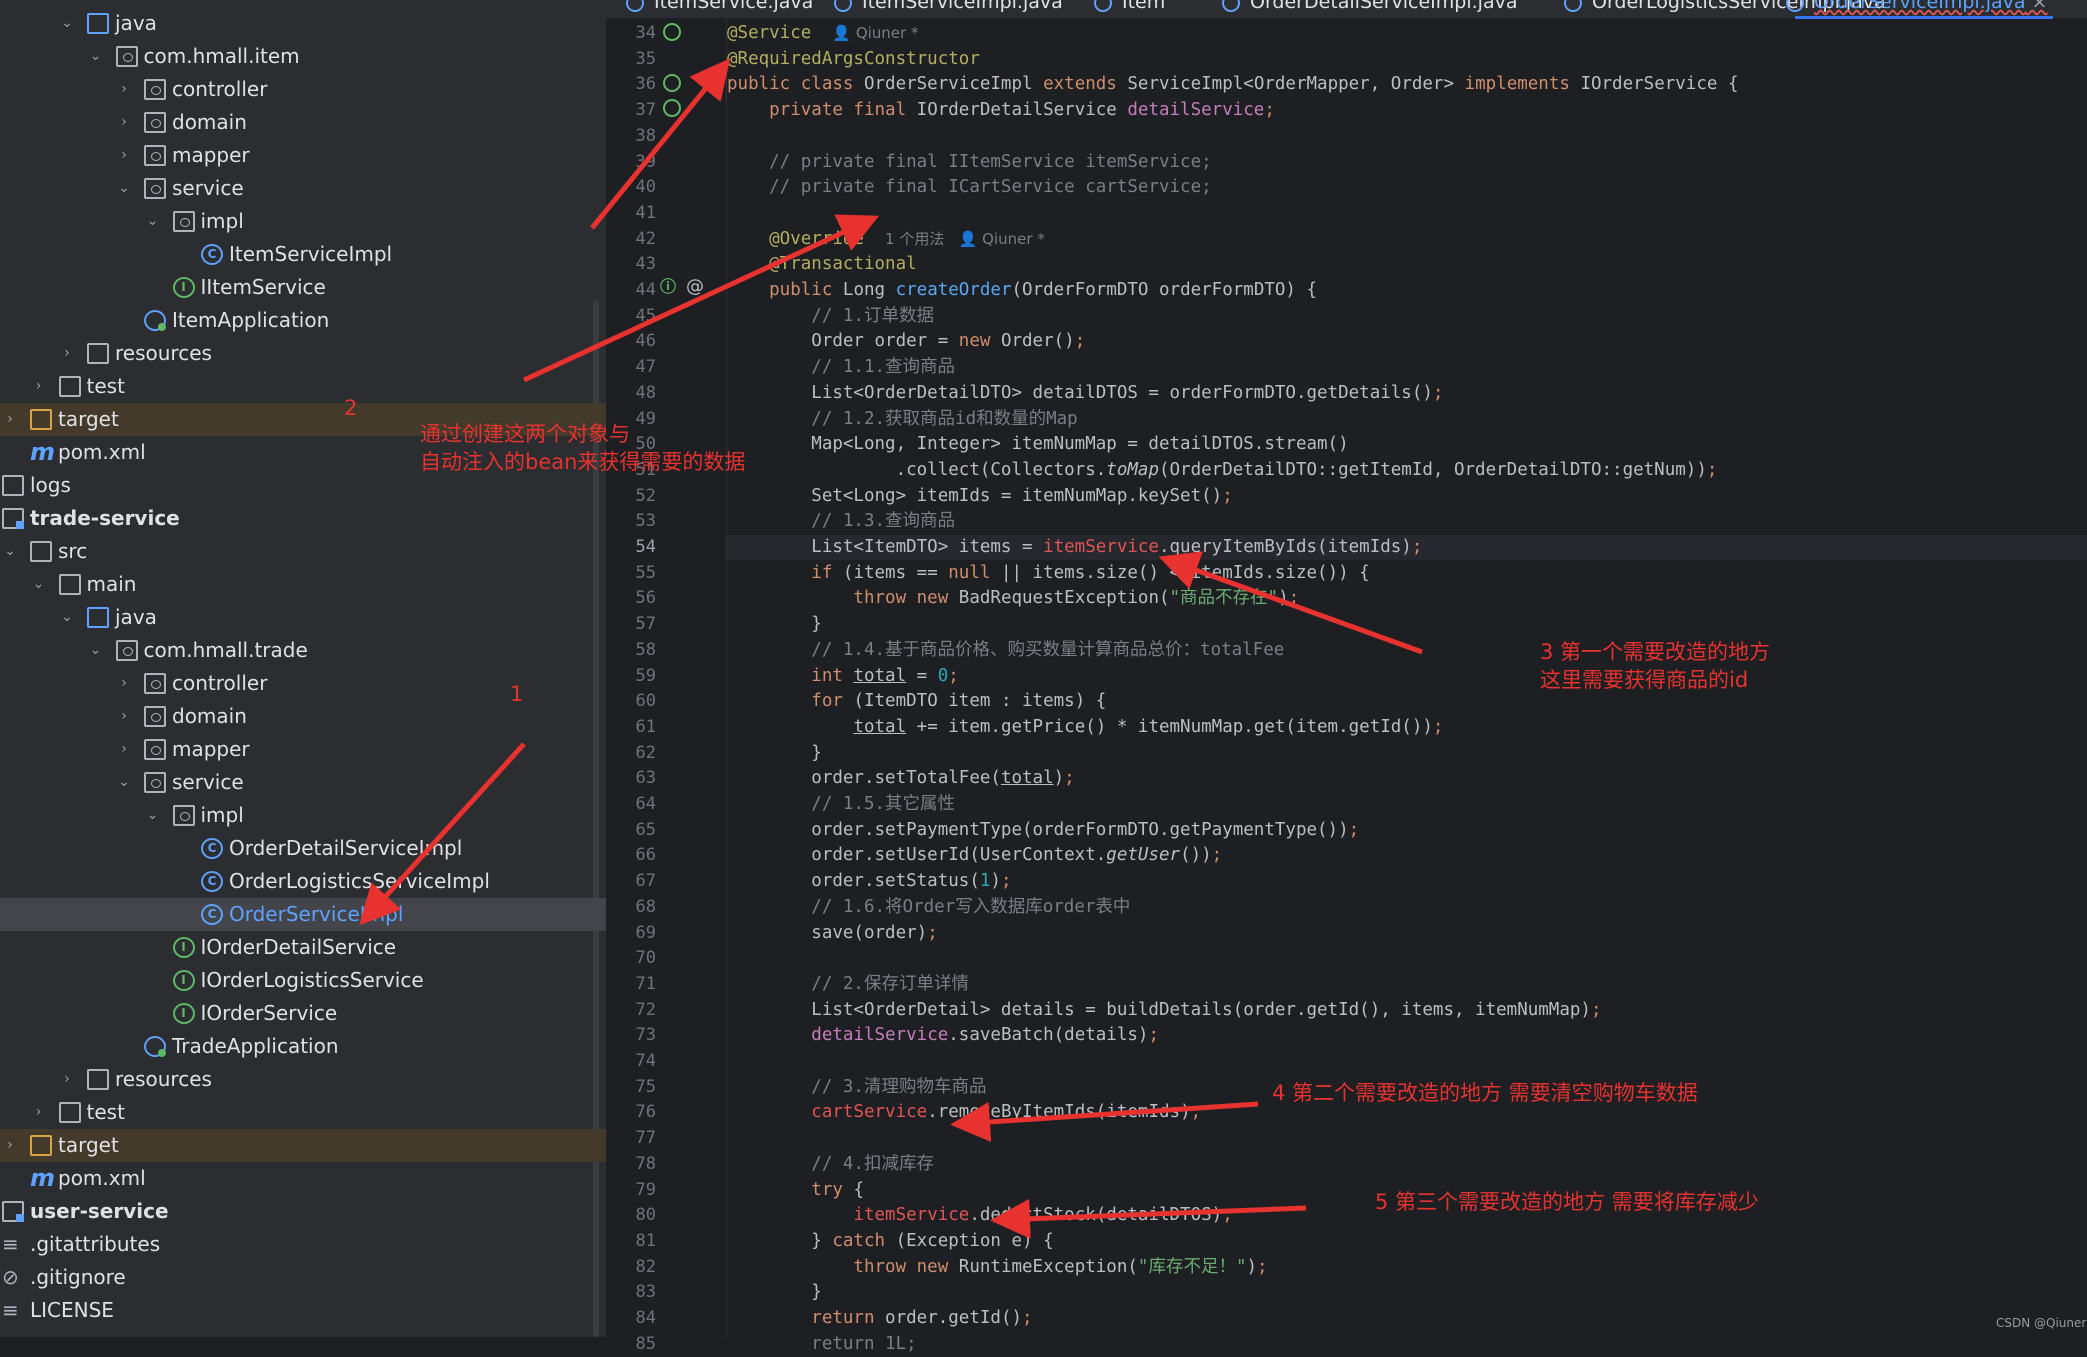  What do you see at coordinates (1104, 1121) in the screenshot?
I see `arrow-to-cart-service` at bounding box center [1104, 1121].